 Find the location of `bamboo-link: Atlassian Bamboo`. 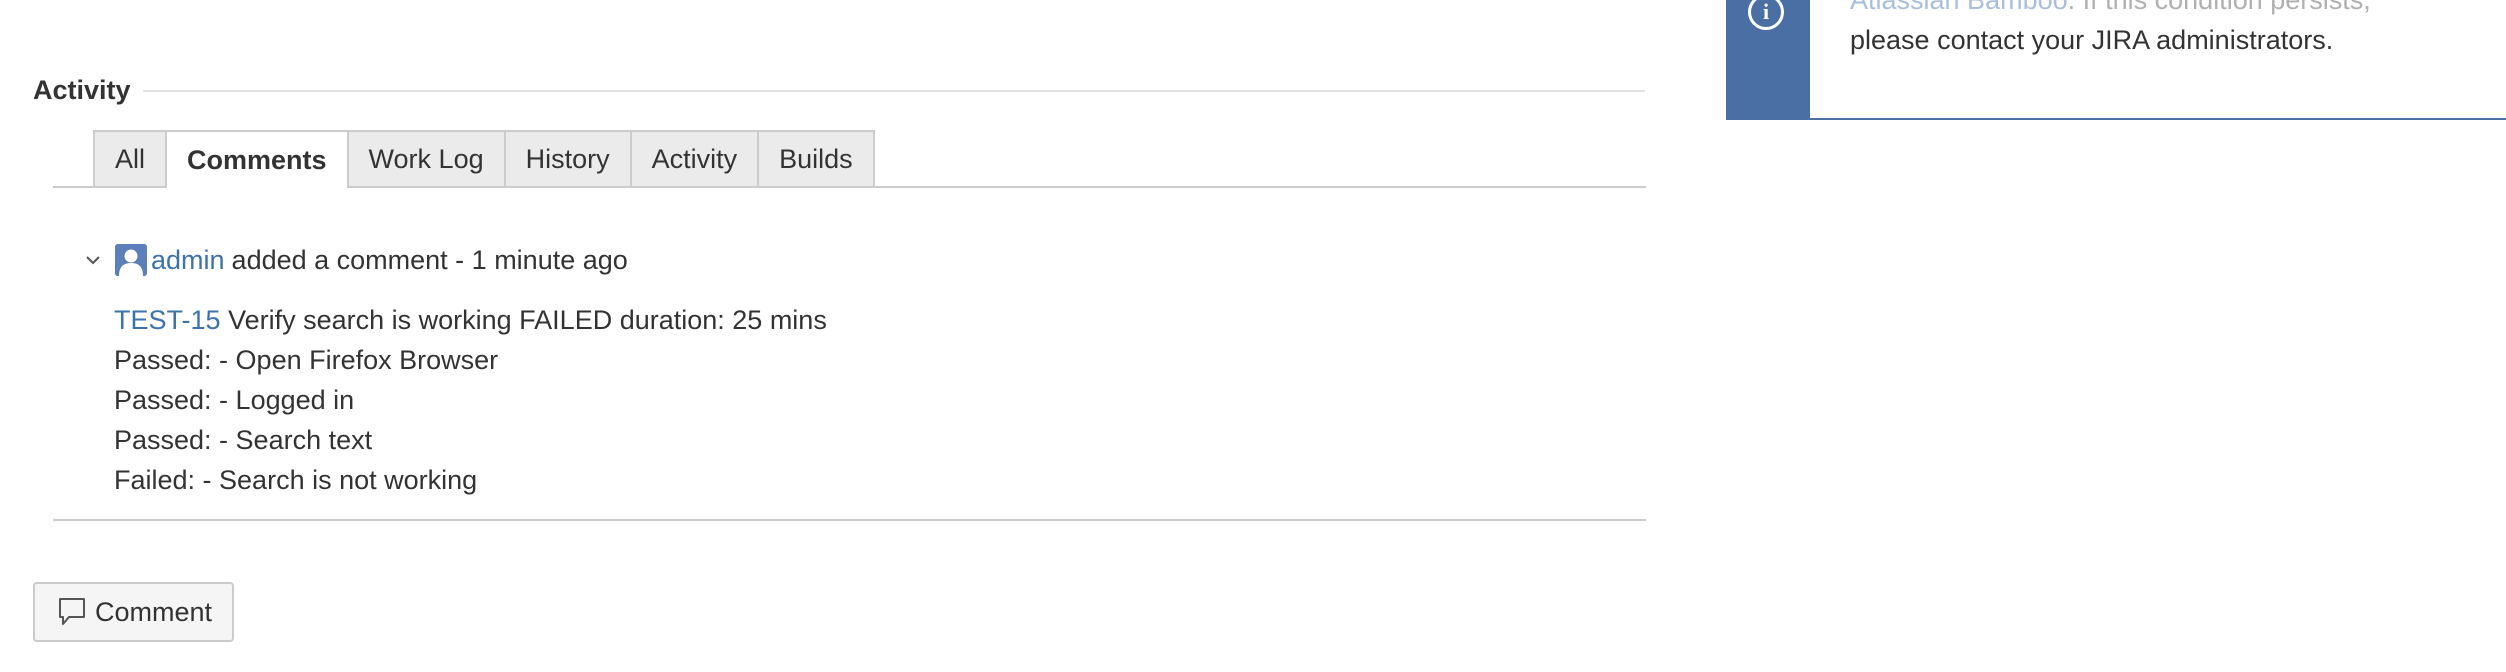

bamboo-link: Atlassian Bamboo is located at coordinates (1959, 7).